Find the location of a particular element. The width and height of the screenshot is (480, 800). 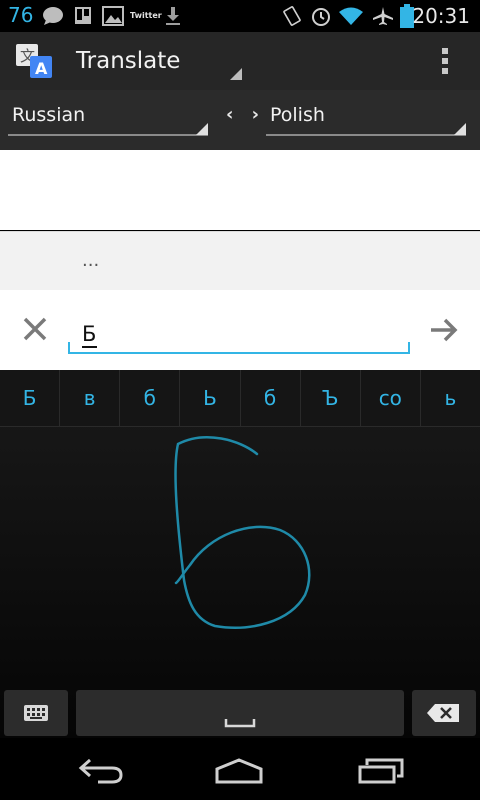

handwriting-stroke is located at coordinates (242, 532).